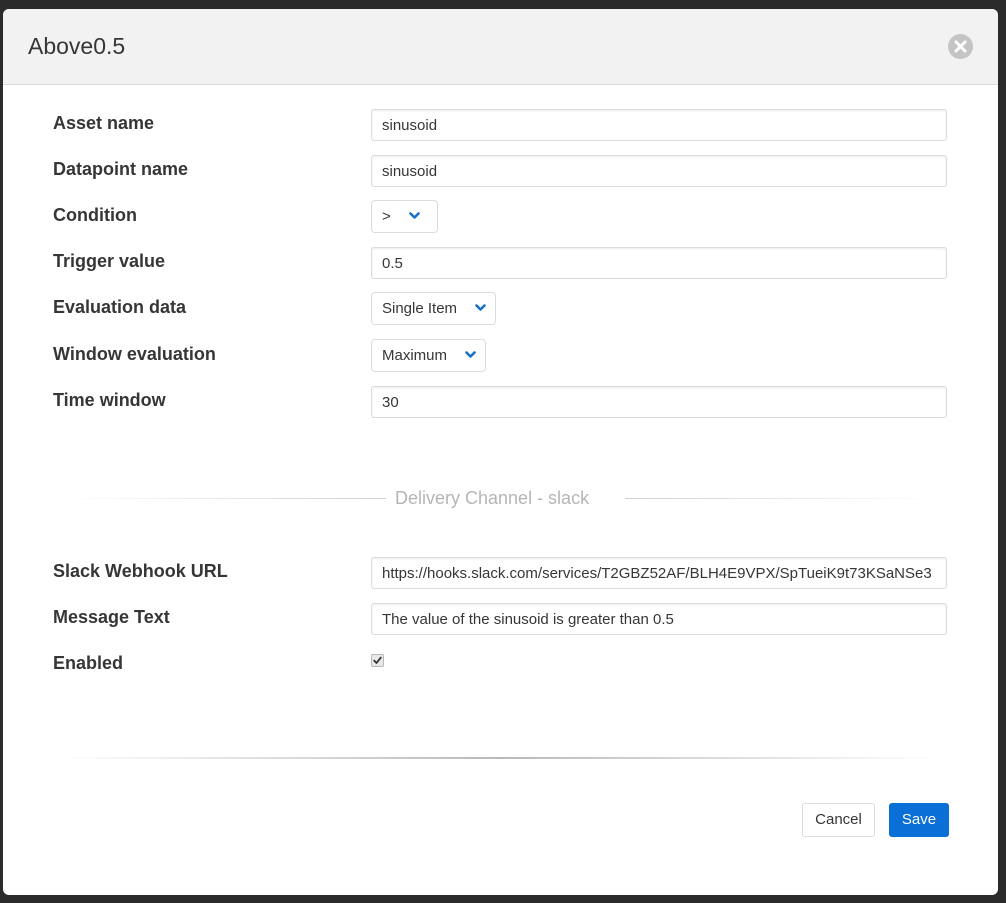 Image resolution: width=1006 pixels, height=903 pixels. Describe the element at coordinates (503, 4) in the screenshot. I see `page-backdrop` at that location.